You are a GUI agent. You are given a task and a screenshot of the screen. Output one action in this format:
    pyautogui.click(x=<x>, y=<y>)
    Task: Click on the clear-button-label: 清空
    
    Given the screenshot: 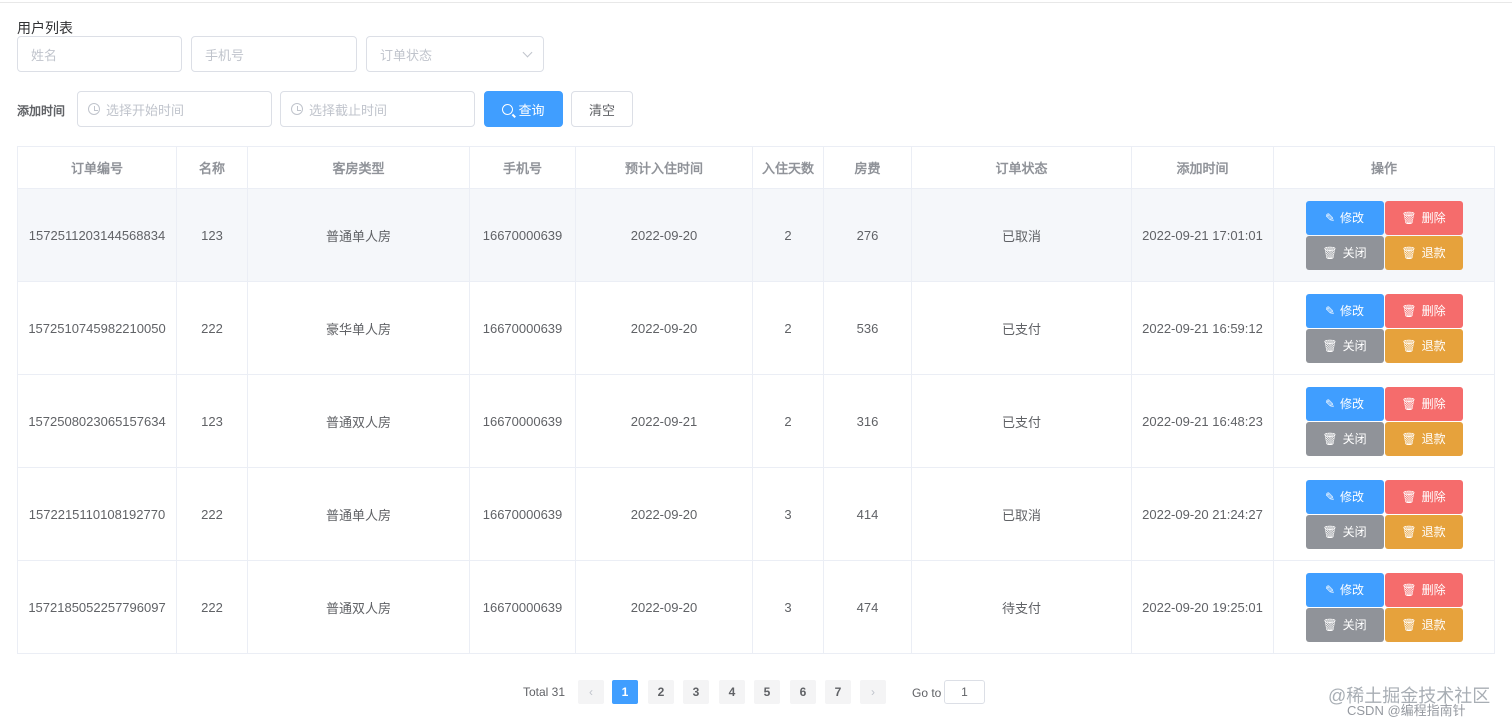 What is the action you would take?
    pyautogui.click(x=601, y=110)
    